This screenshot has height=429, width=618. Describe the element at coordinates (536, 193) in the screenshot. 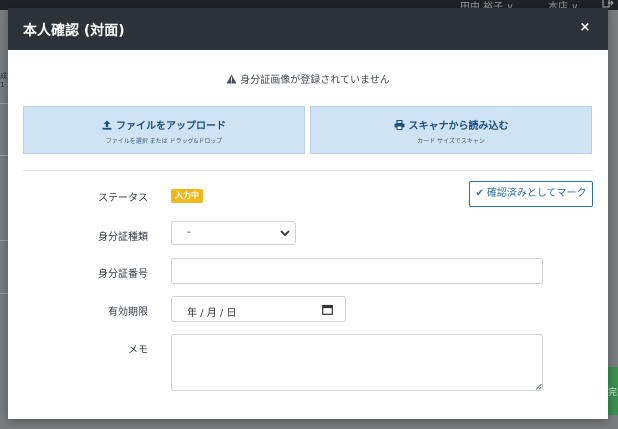

I see `mark-as-verified-label: 確認済みとしてマーク` at that location.